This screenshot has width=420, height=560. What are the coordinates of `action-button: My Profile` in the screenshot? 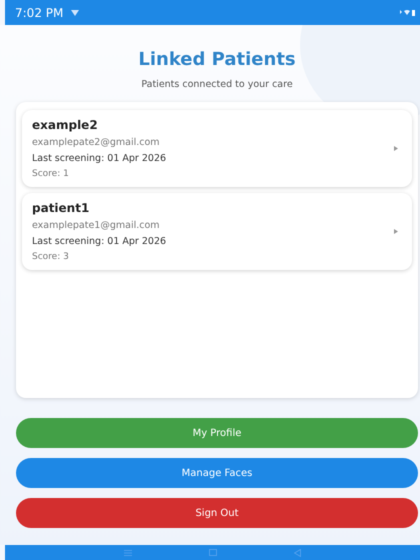 It's located at (217, 433).